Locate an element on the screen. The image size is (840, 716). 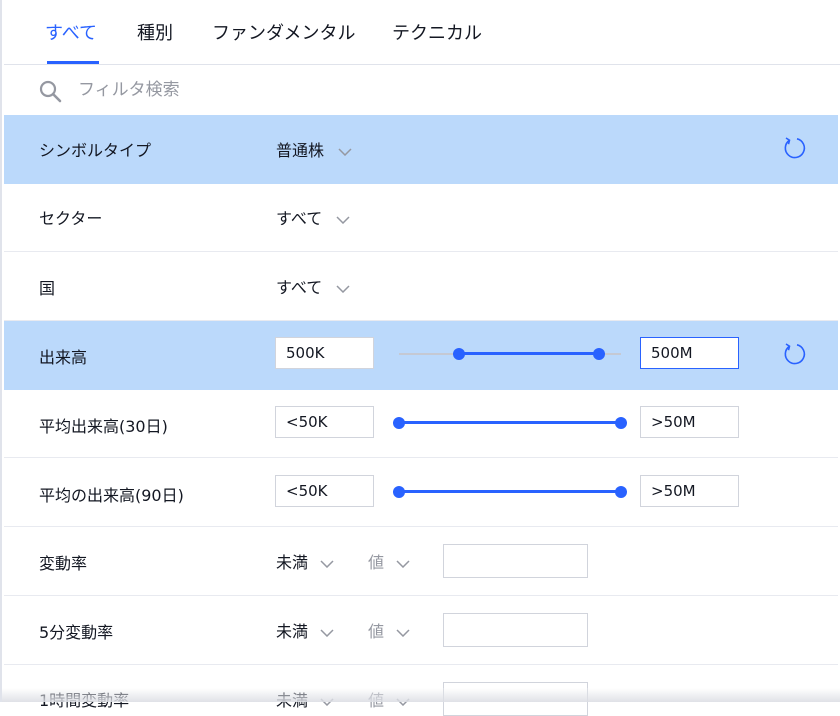
filter-label: 平均の出来高(90日) is located at coordinates (111, 495).